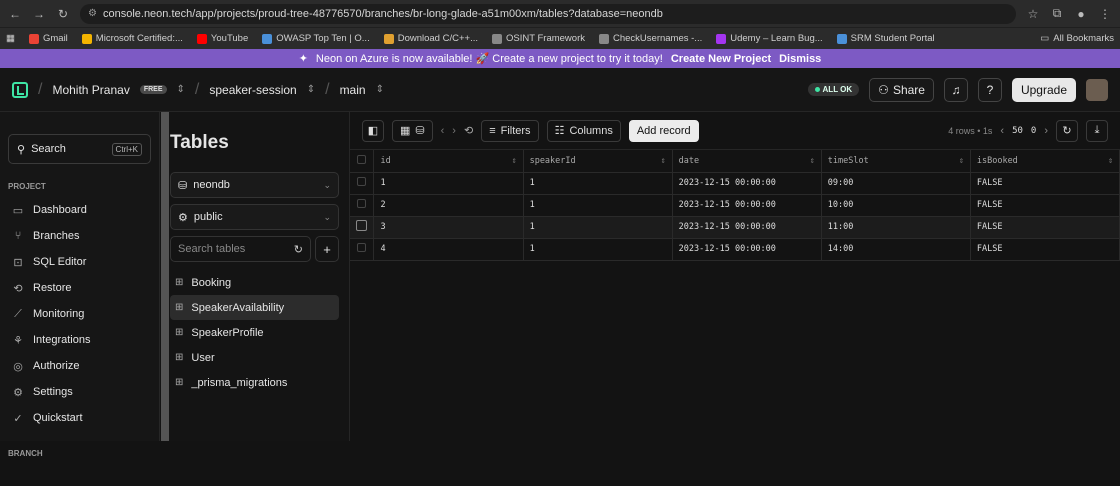 Image resolution: width=1120 pixels, height=486 pixels. I want to click on table-row: 1 1 2023-12-15 00:00:00 09:00 FALSE, so click(735, 183).